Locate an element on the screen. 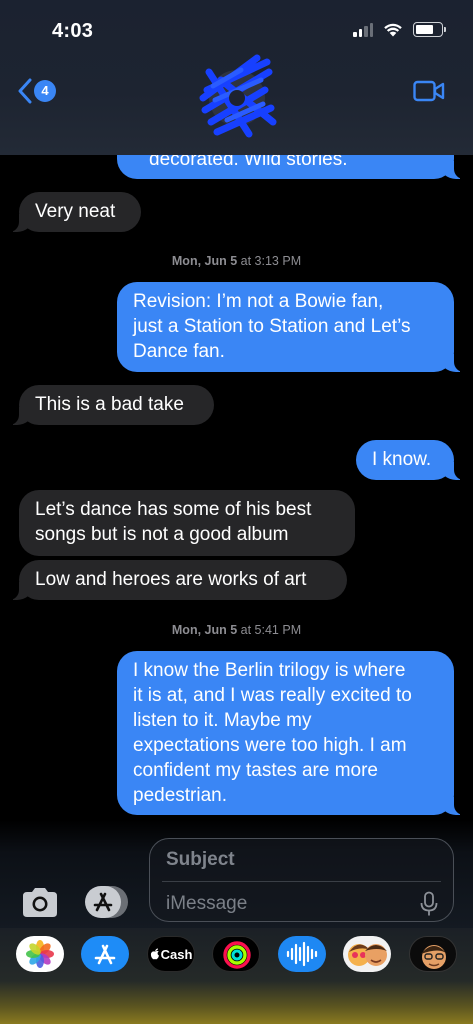  apple-cash-app-button: Cash is located at coordinates (171, 954).